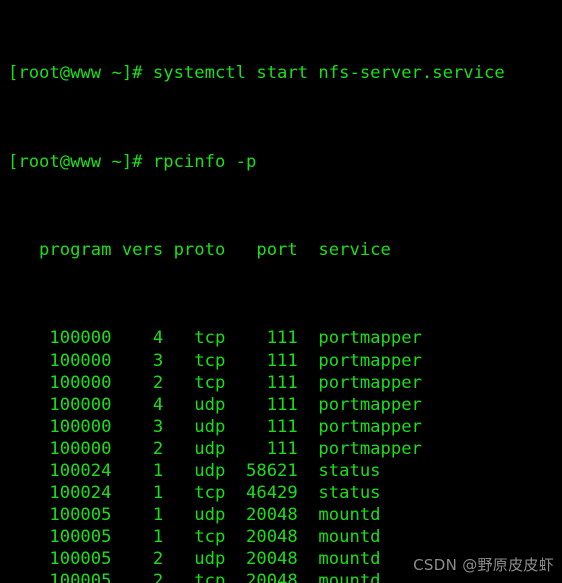  Describe the element at coordinates (199, 250) in the screenshot. I see `table-header-row: program vers proto port service` at that location.